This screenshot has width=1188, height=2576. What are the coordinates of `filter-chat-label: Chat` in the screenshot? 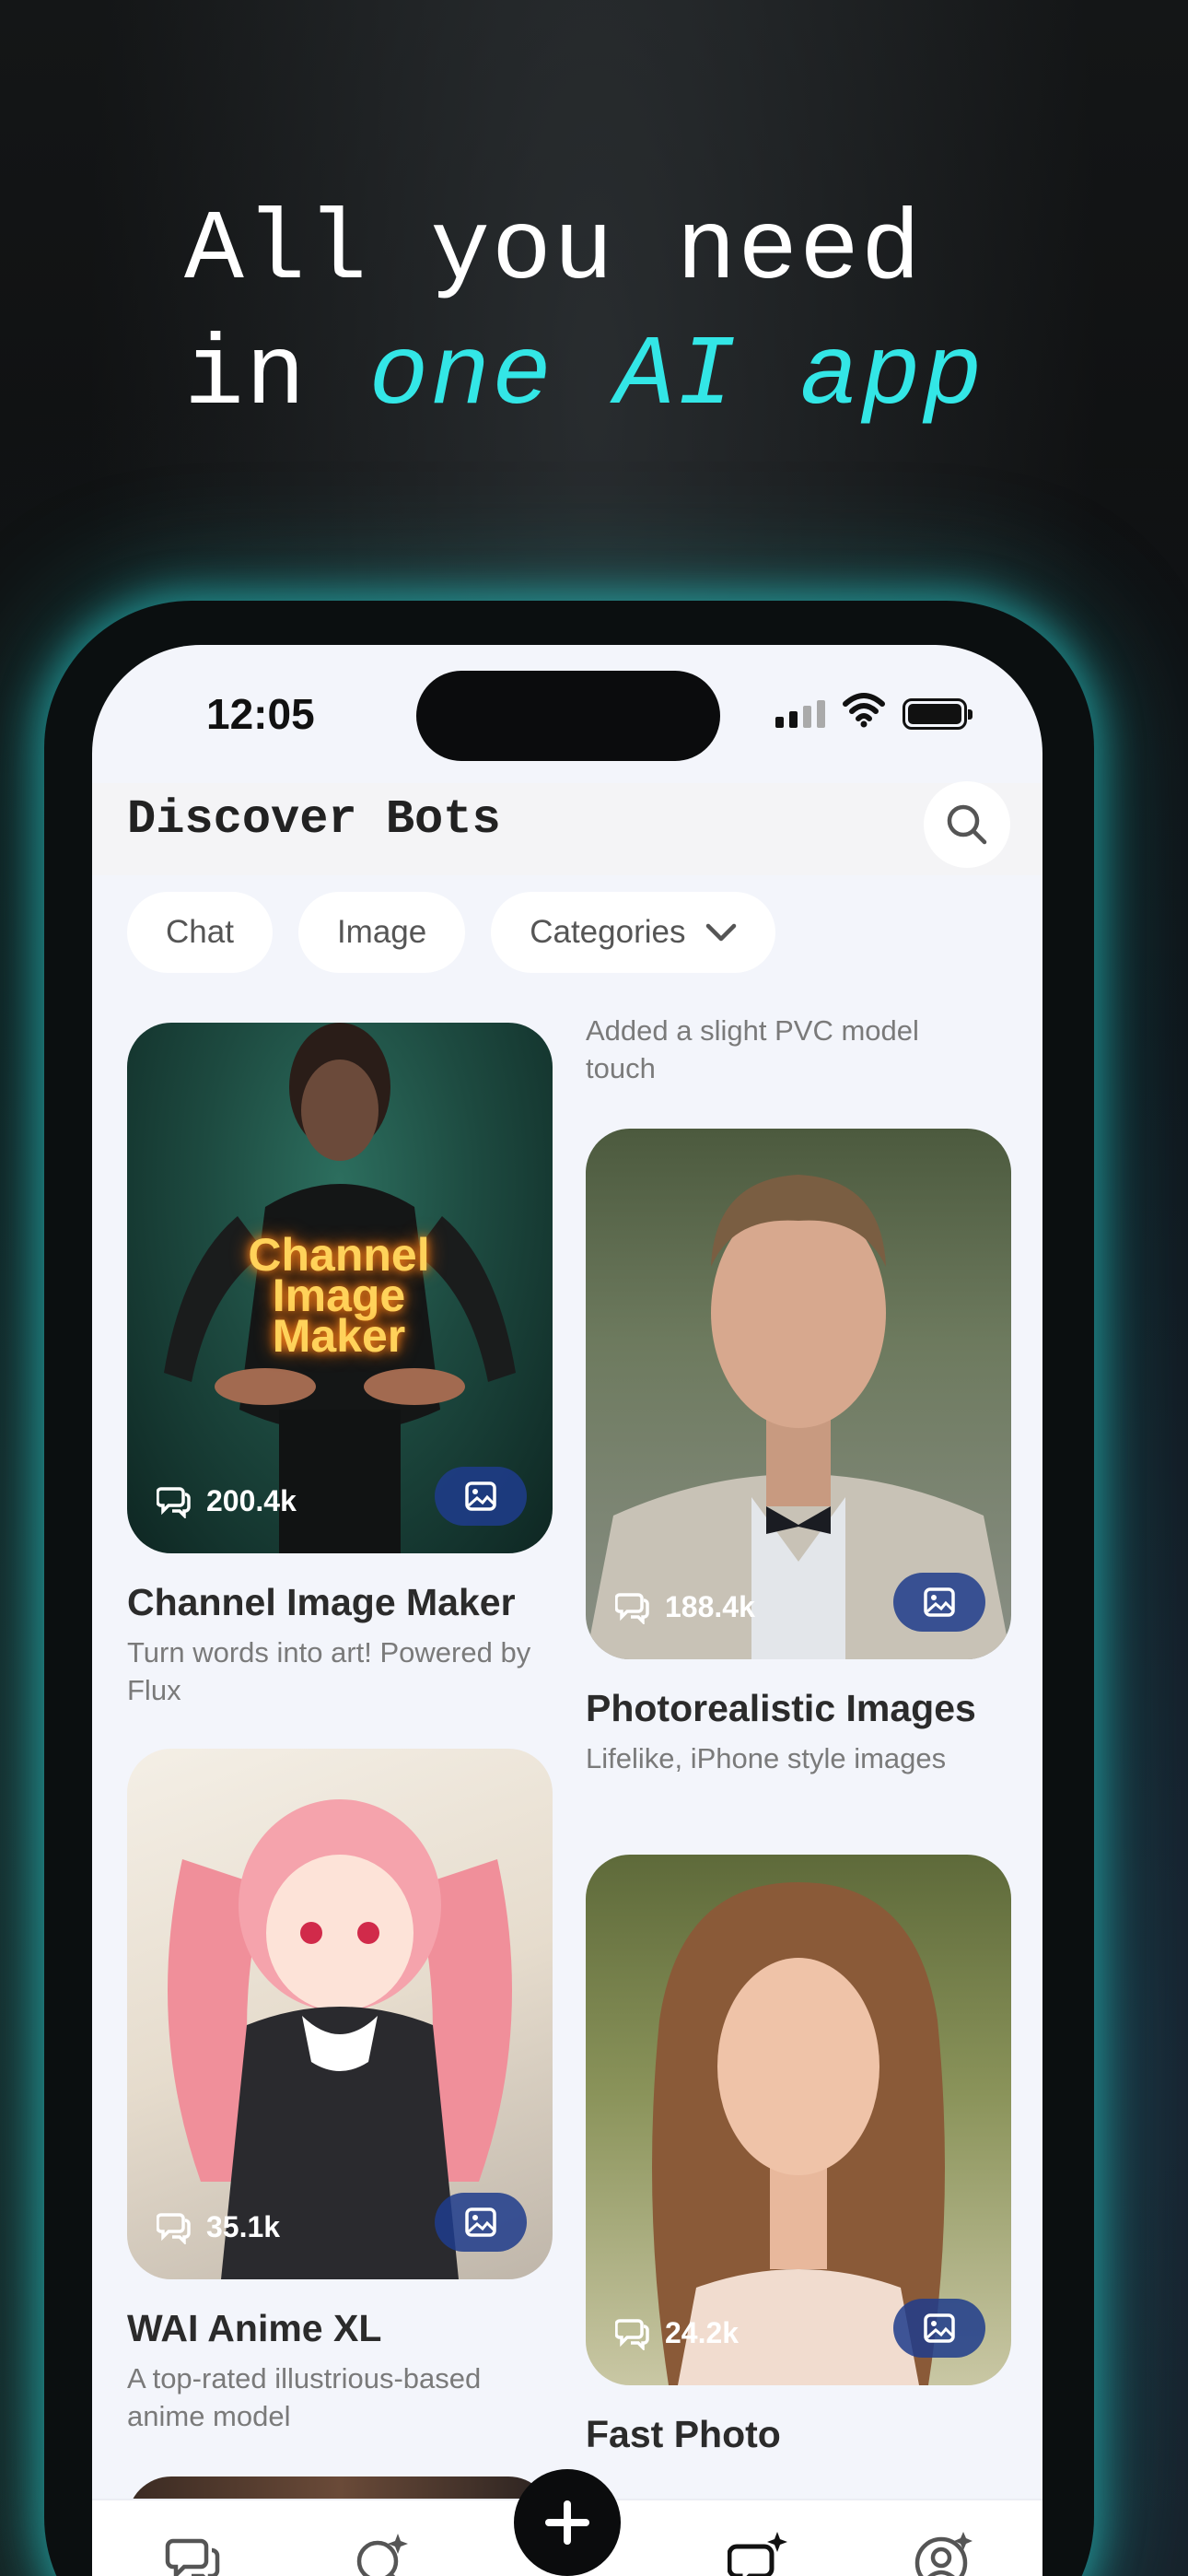 It's located at (200, 932).